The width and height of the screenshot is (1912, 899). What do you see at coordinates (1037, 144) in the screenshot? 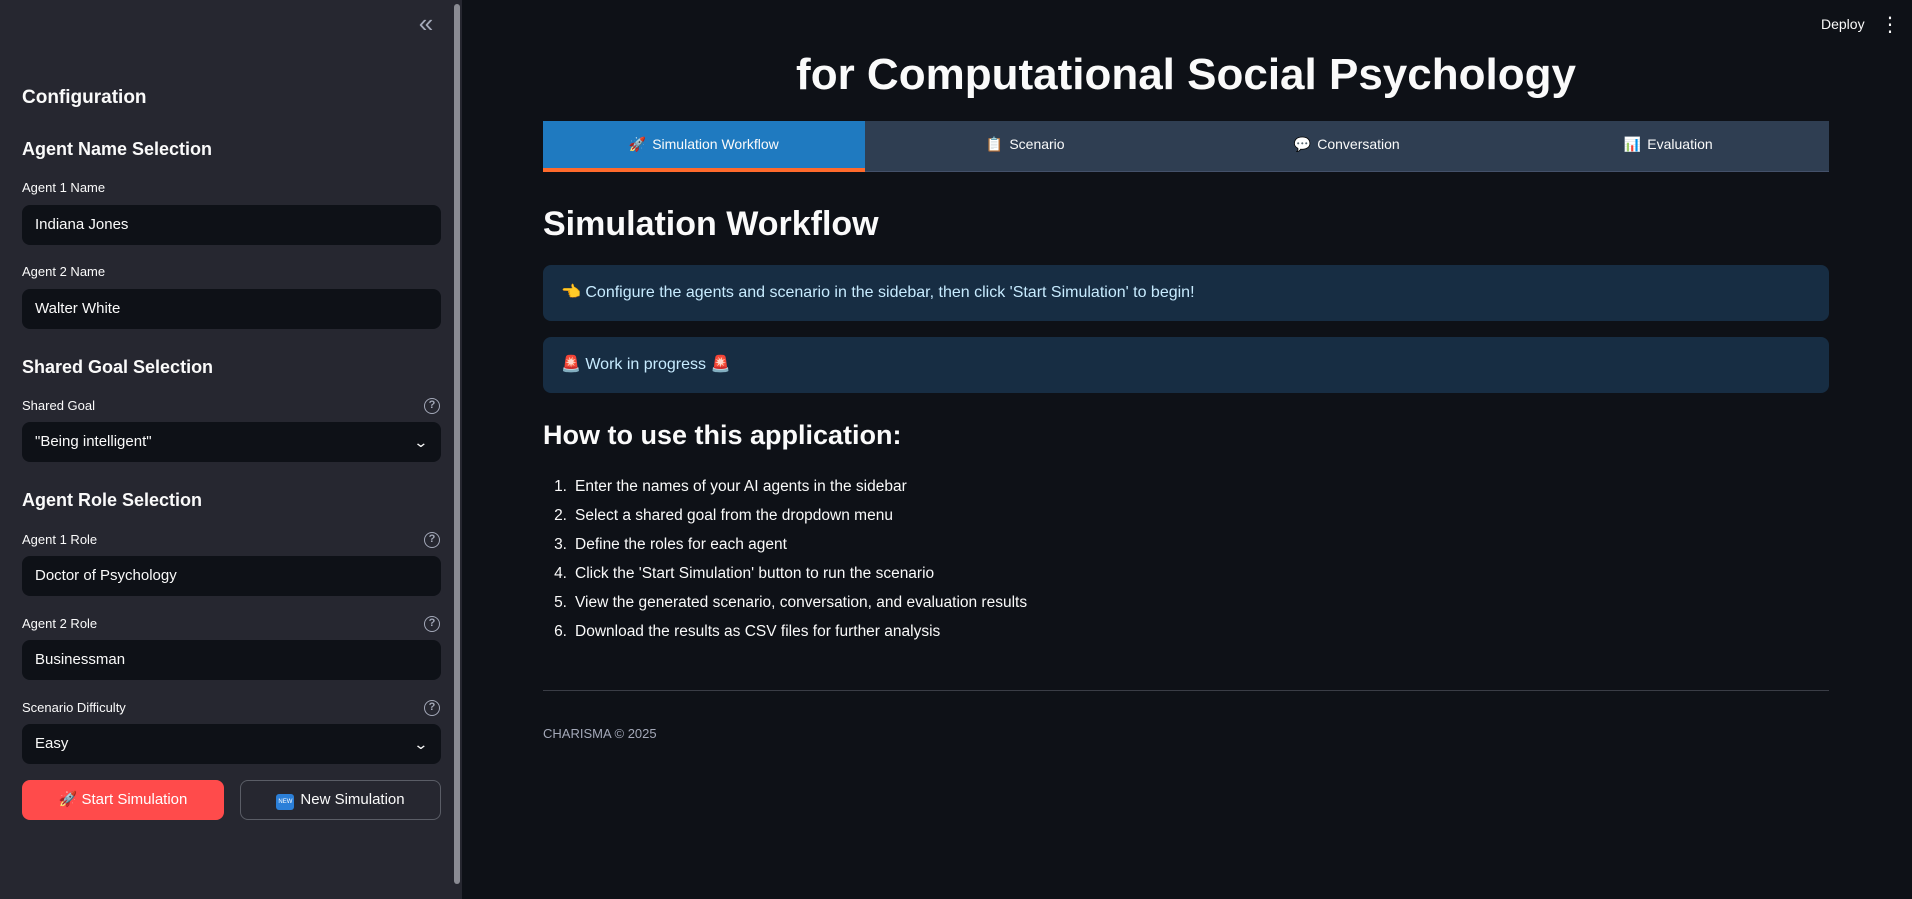
I see `tab-label: Scenario` at bounding box center [1037, 144].